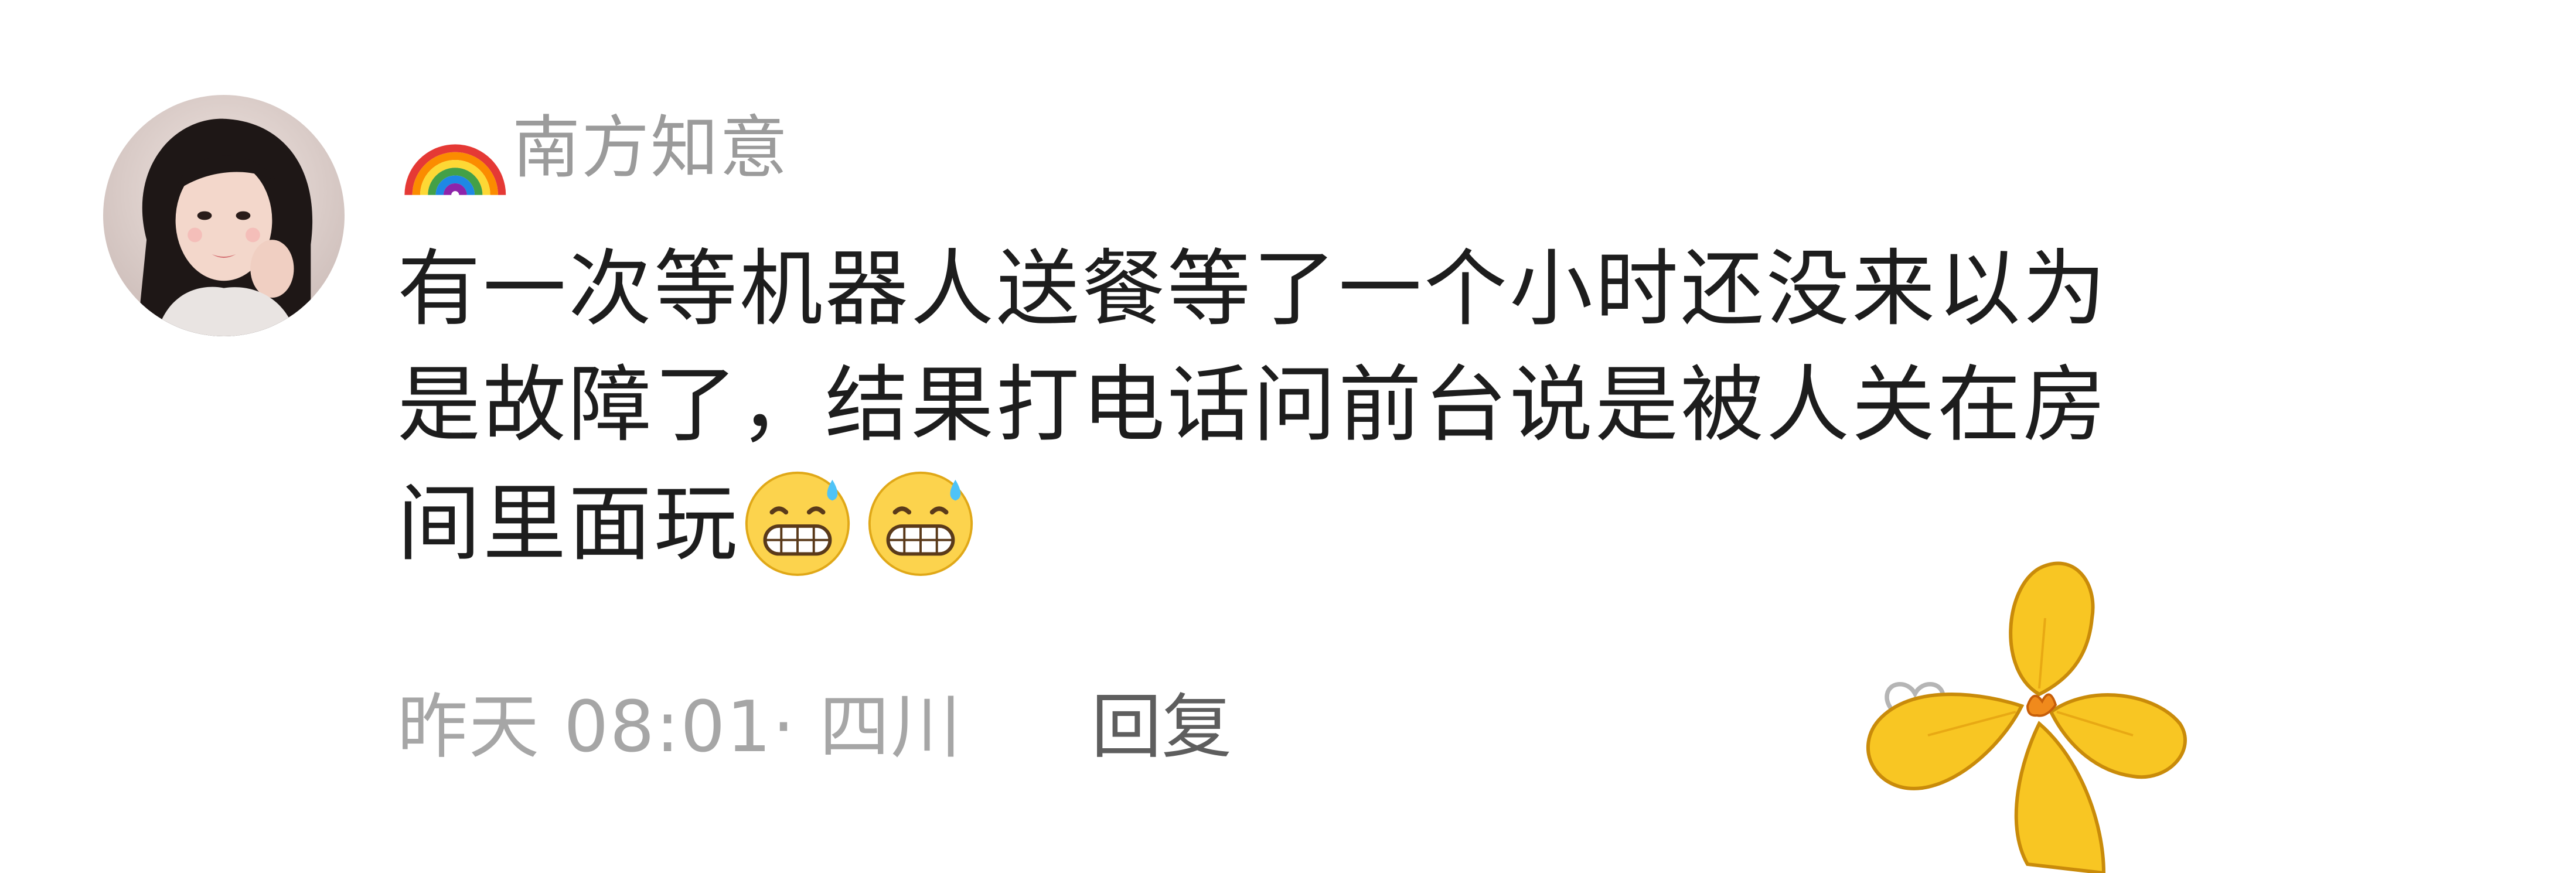  I want to click on comment-line: 有一次等机器人送餐等了一个小时还没来以为, so click(1252, 289).